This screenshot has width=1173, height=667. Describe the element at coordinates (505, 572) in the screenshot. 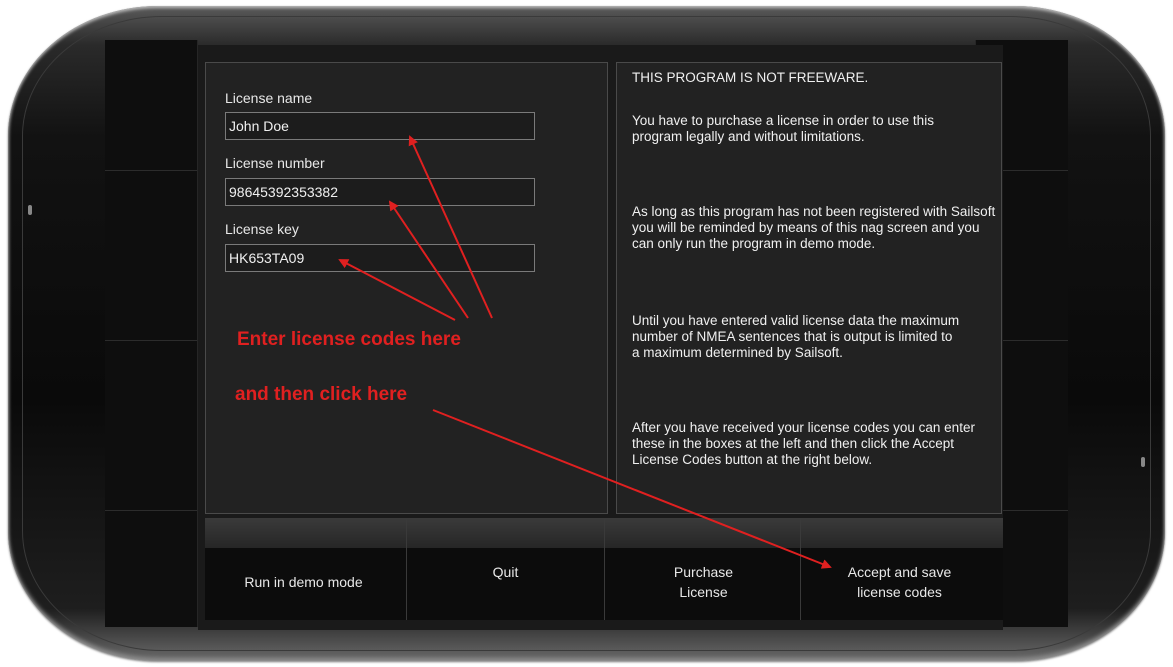

I see `quit-label: Quit` at that location.